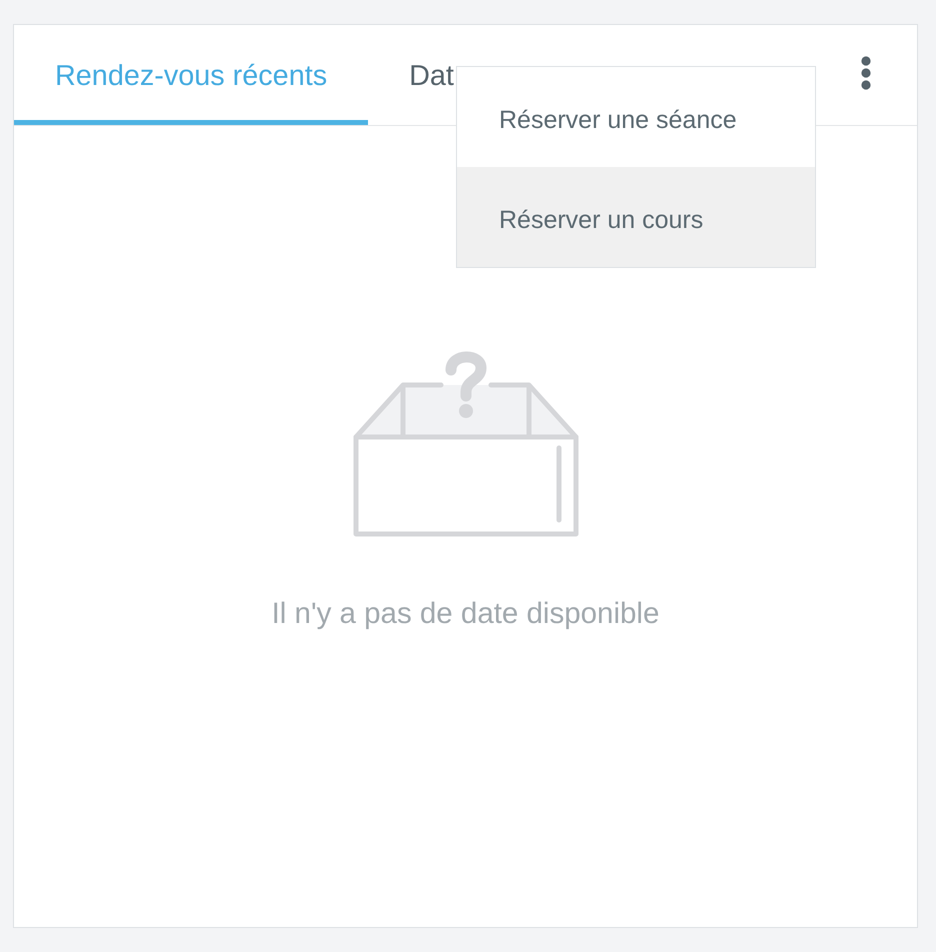 The image size is (936, 952). What do you see at coordinates (866, 73) in the screenshot?
I see `kebab-menu-icon` at bounding box center [866, 73].